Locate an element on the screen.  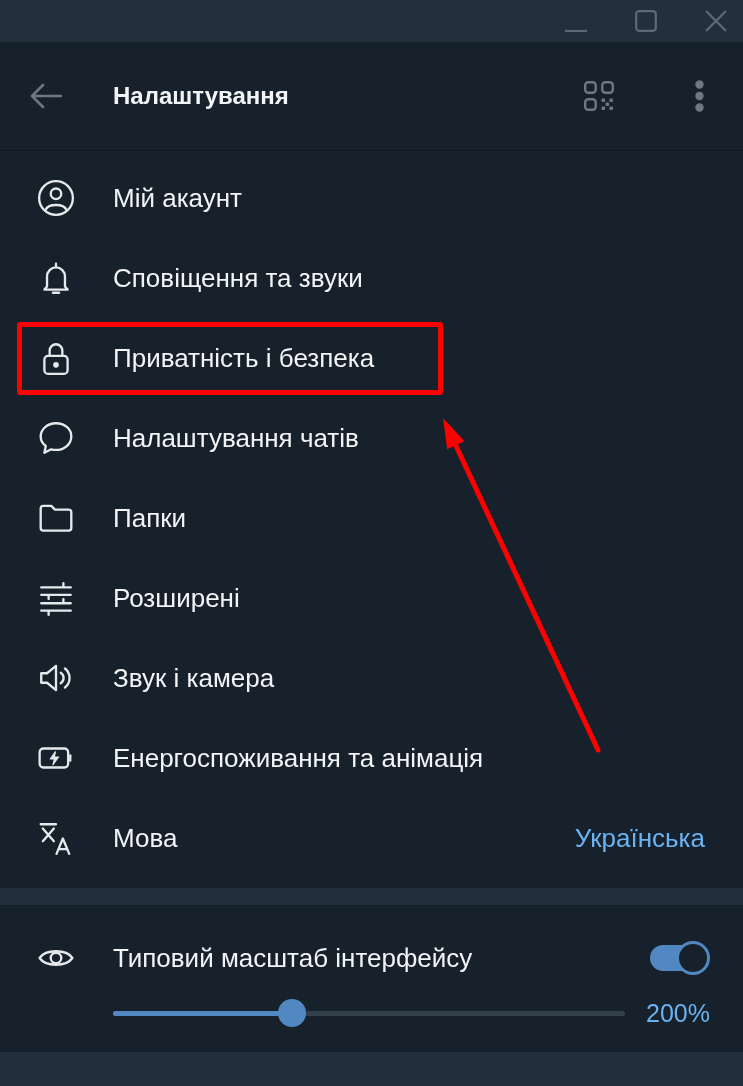
menu-item: Налаштування чатів is located at coordinates (371, 438).